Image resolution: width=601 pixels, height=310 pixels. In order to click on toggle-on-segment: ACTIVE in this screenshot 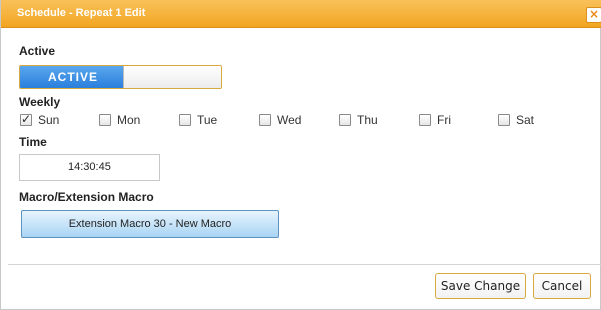, I will do `click(71, 77)`.